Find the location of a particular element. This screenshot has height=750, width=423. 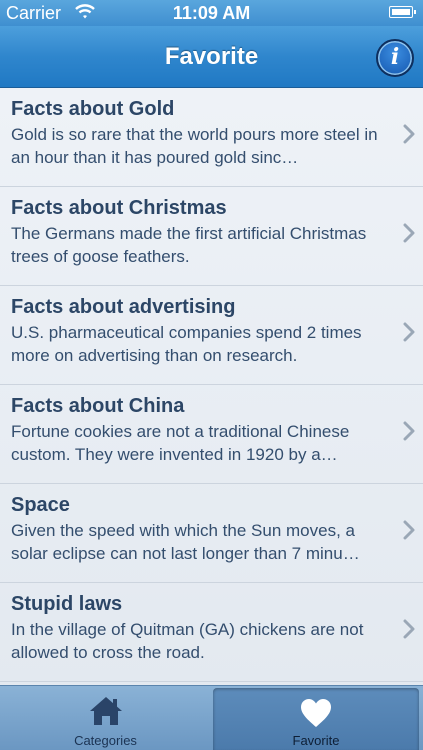

tab-favorite: Favorite is located at coordinates (316, 719).